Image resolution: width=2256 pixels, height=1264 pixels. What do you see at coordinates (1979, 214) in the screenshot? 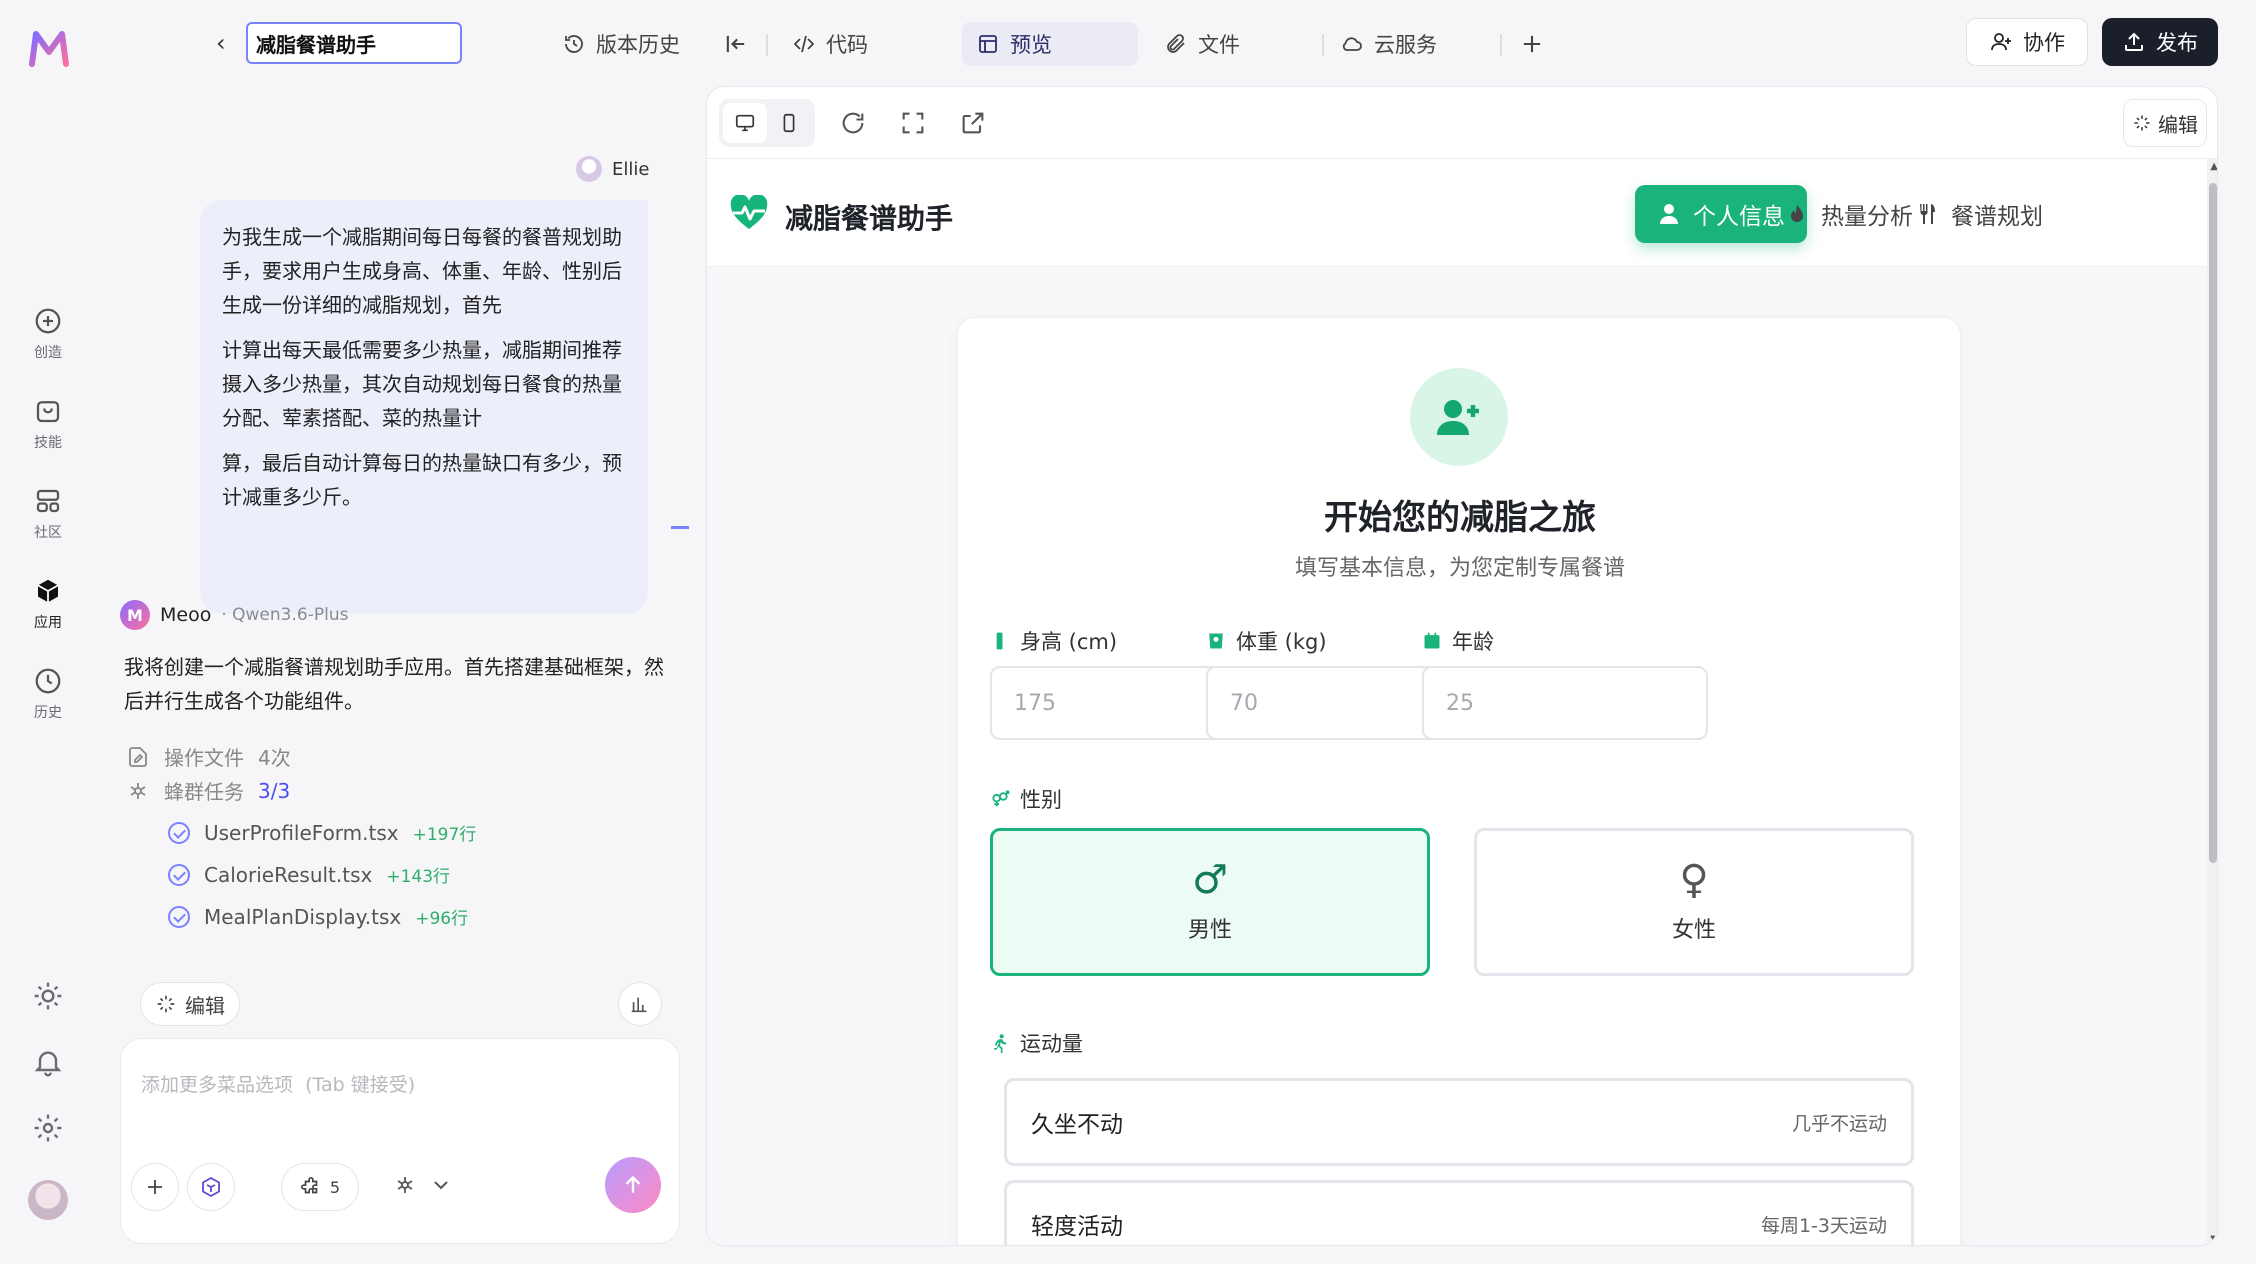
I see `nav-meal-plan: 餐谱规划` at bounding box center [1979, 214].